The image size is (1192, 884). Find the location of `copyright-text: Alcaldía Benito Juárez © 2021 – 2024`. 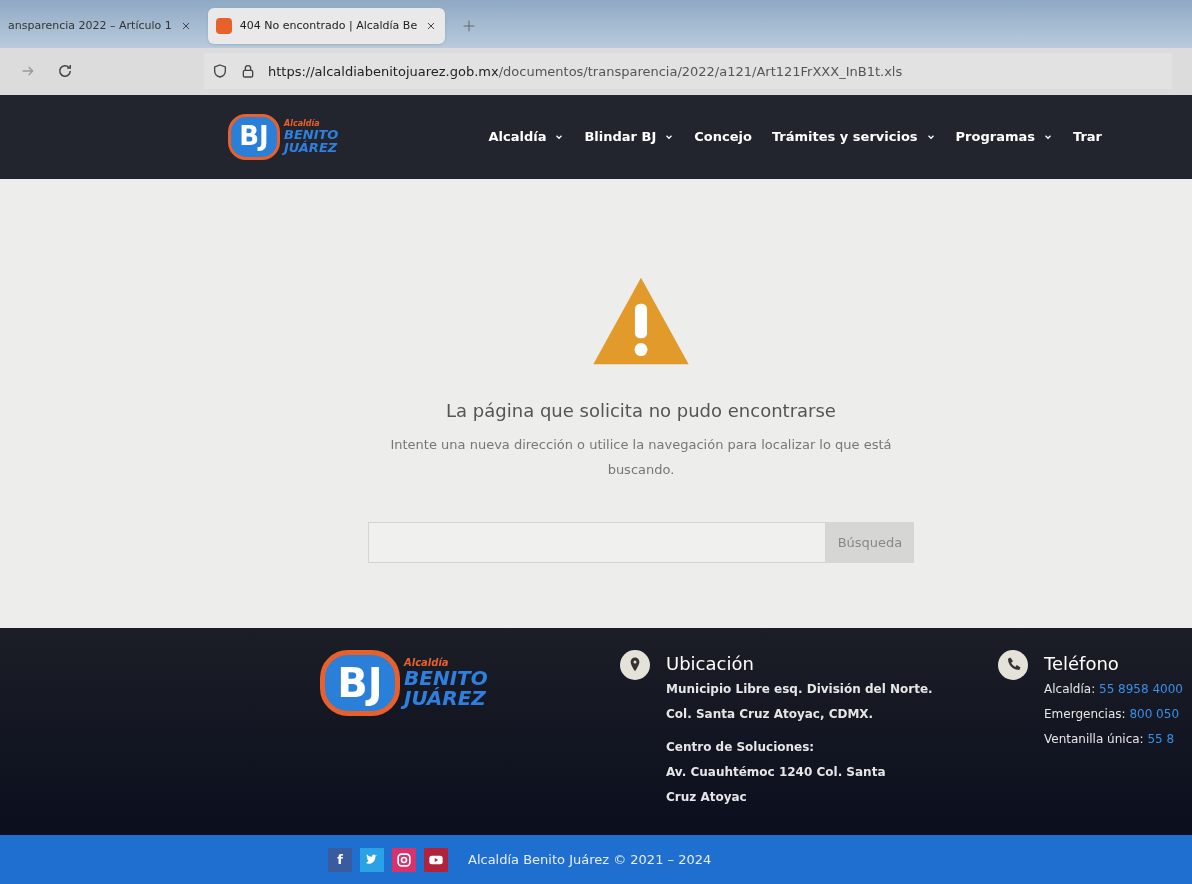

copyright-text: Alcaldía Benito Juárez © 2021 – 2024 is located at coordinates (590, 859).